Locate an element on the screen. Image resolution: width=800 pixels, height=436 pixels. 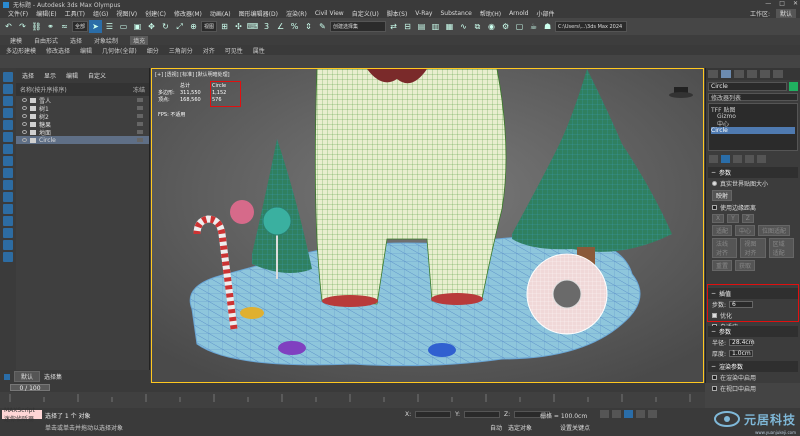
region-fit-button: 区域适配 is located at coordinates (781, 248).